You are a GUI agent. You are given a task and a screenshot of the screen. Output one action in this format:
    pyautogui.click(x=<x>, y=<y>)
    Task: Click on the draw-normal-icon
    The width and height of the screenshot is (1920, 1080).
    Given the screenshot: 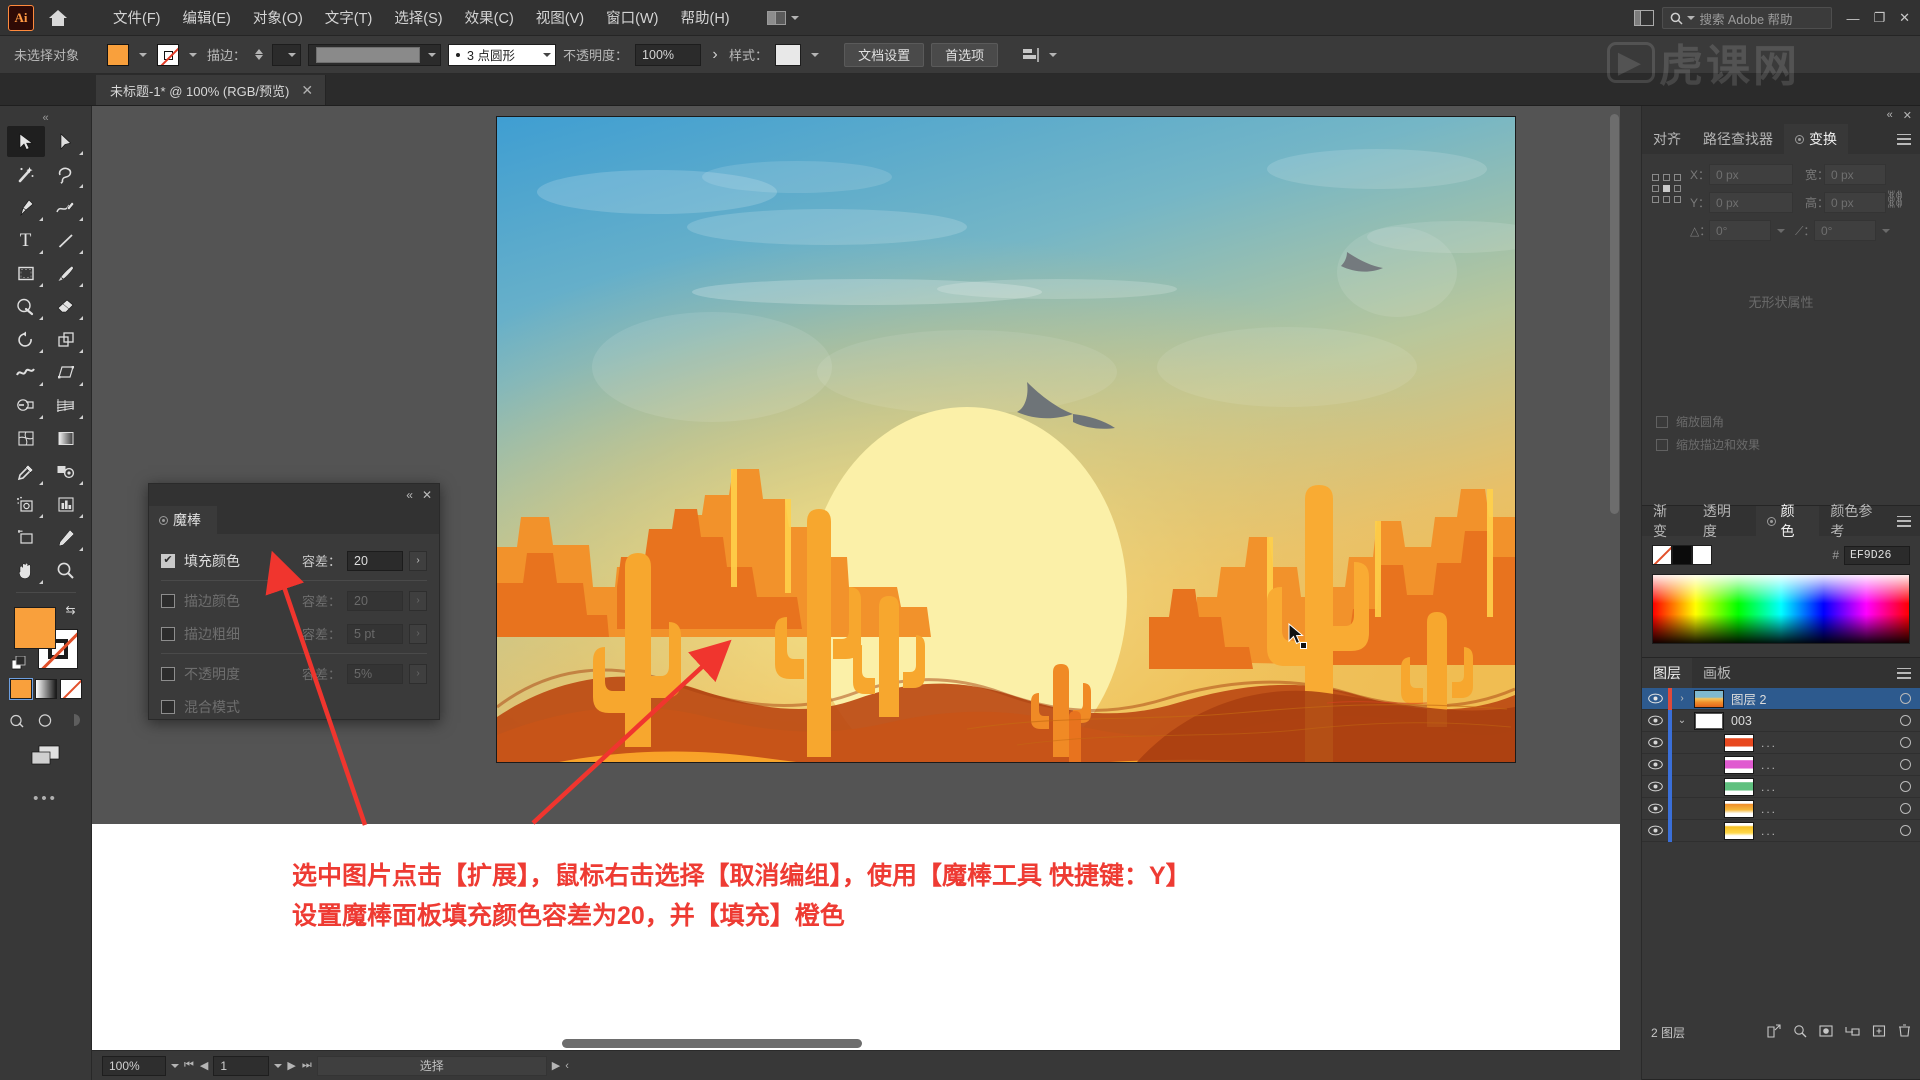 What is the action you would take?
    pyautogui.click(x=18, y=720)
    